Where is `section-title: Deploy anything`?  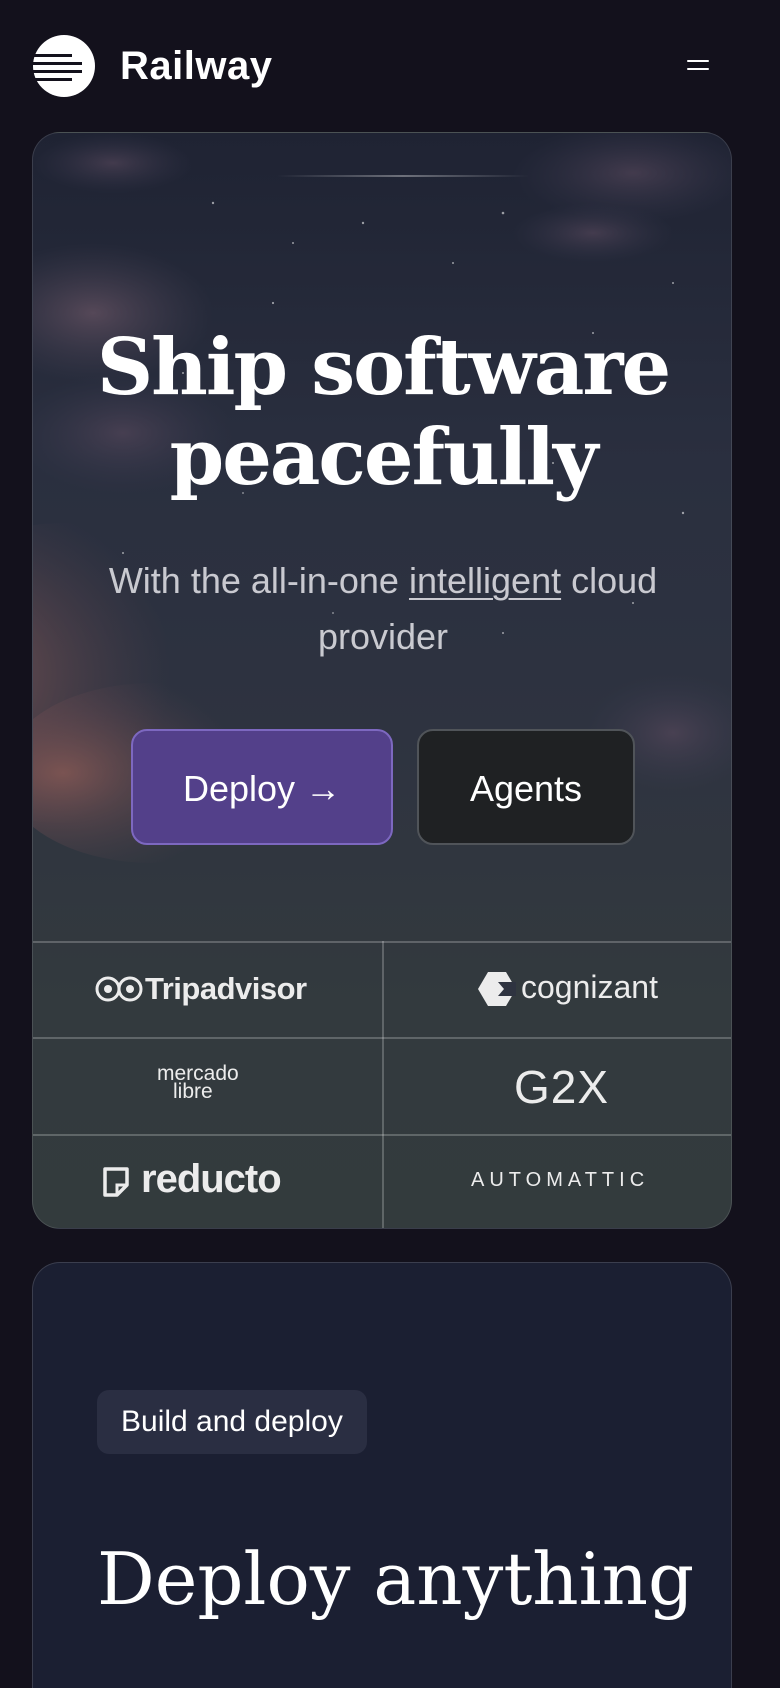 section-title: Deploy anything is located at coordinates (396, 1579).